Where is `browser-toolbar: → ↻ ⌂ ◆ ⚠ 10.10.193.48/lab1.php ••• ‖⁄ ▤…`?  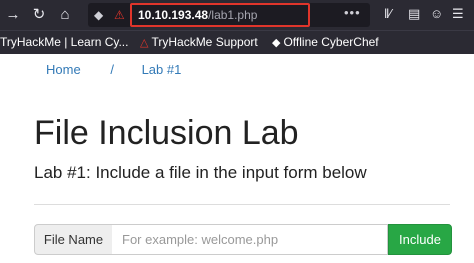
browser-toolbar: → ↻ ⌂ ◆ ⚠ 10.10.193.48/lab1.php ••• ‖⁄ ▤… is located at coordinates (237, 15).